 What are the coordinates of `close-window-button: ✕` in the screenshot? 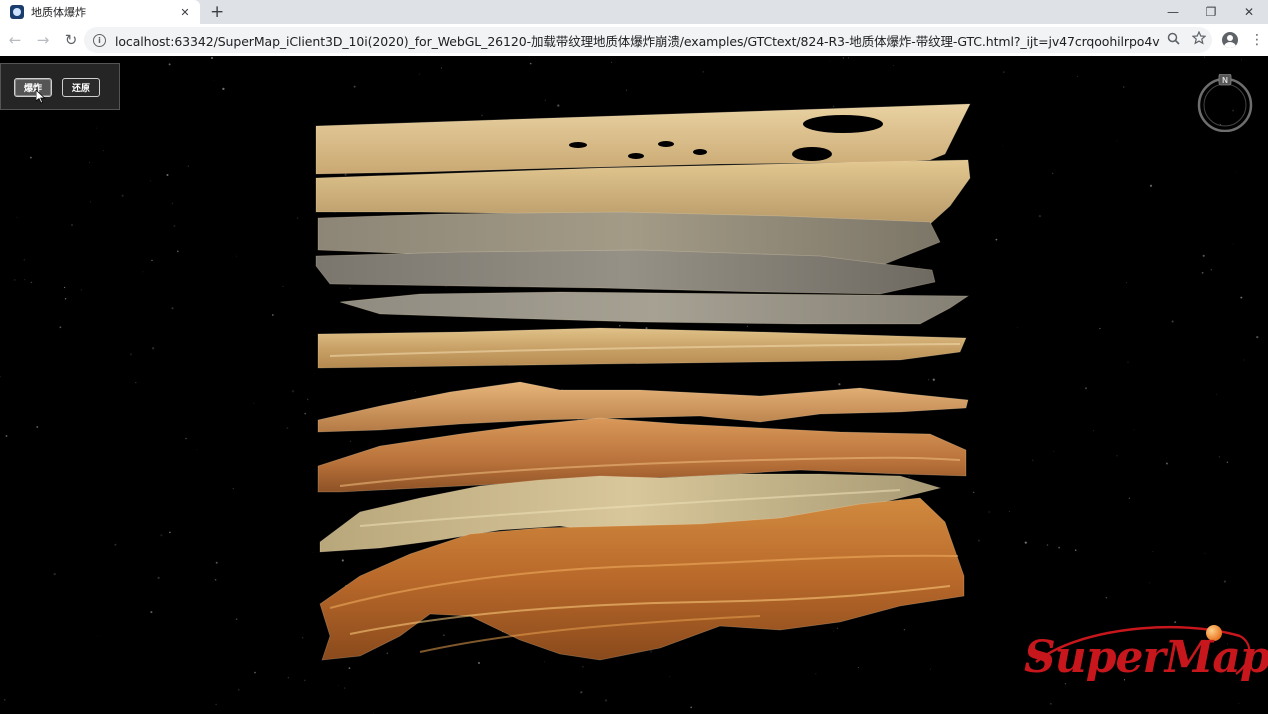 It's located at (1249, 12).